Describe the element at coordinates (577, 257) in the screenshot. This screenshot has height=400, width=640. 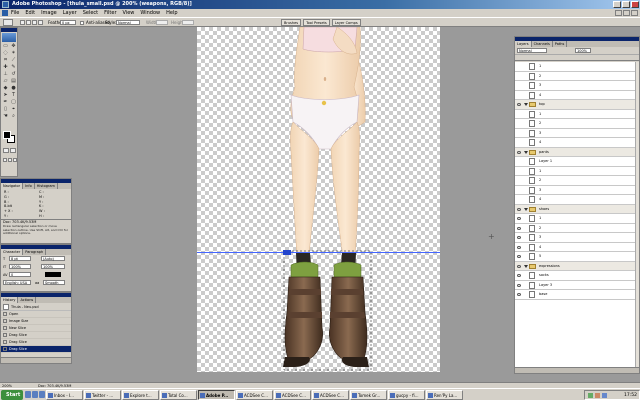
I see `layer-row: 5` at that location.